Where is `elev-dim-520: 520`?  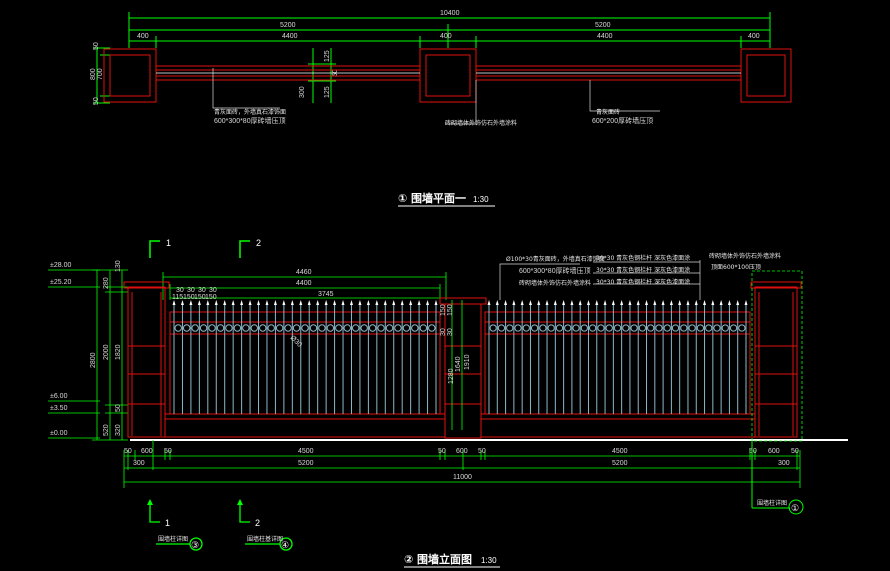 elev-dim-520: 520 is located at coordinates (106, 430).